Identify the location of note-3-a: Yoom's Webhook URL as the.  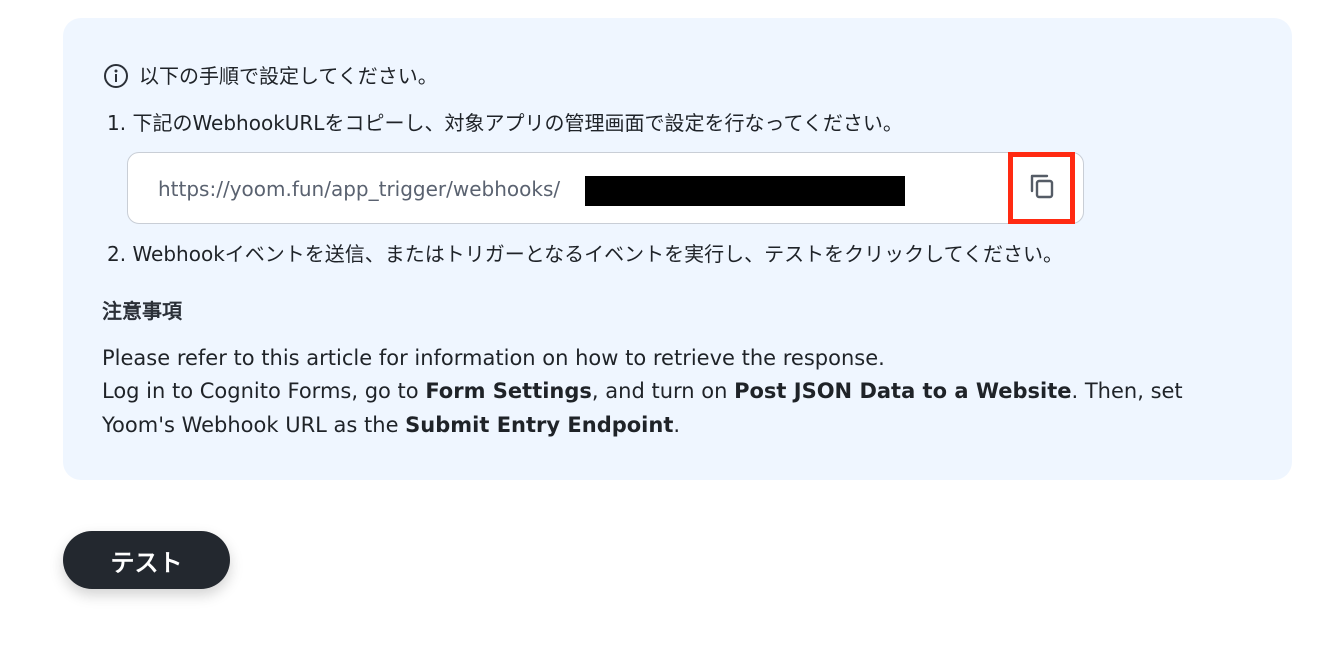
(254, 425).